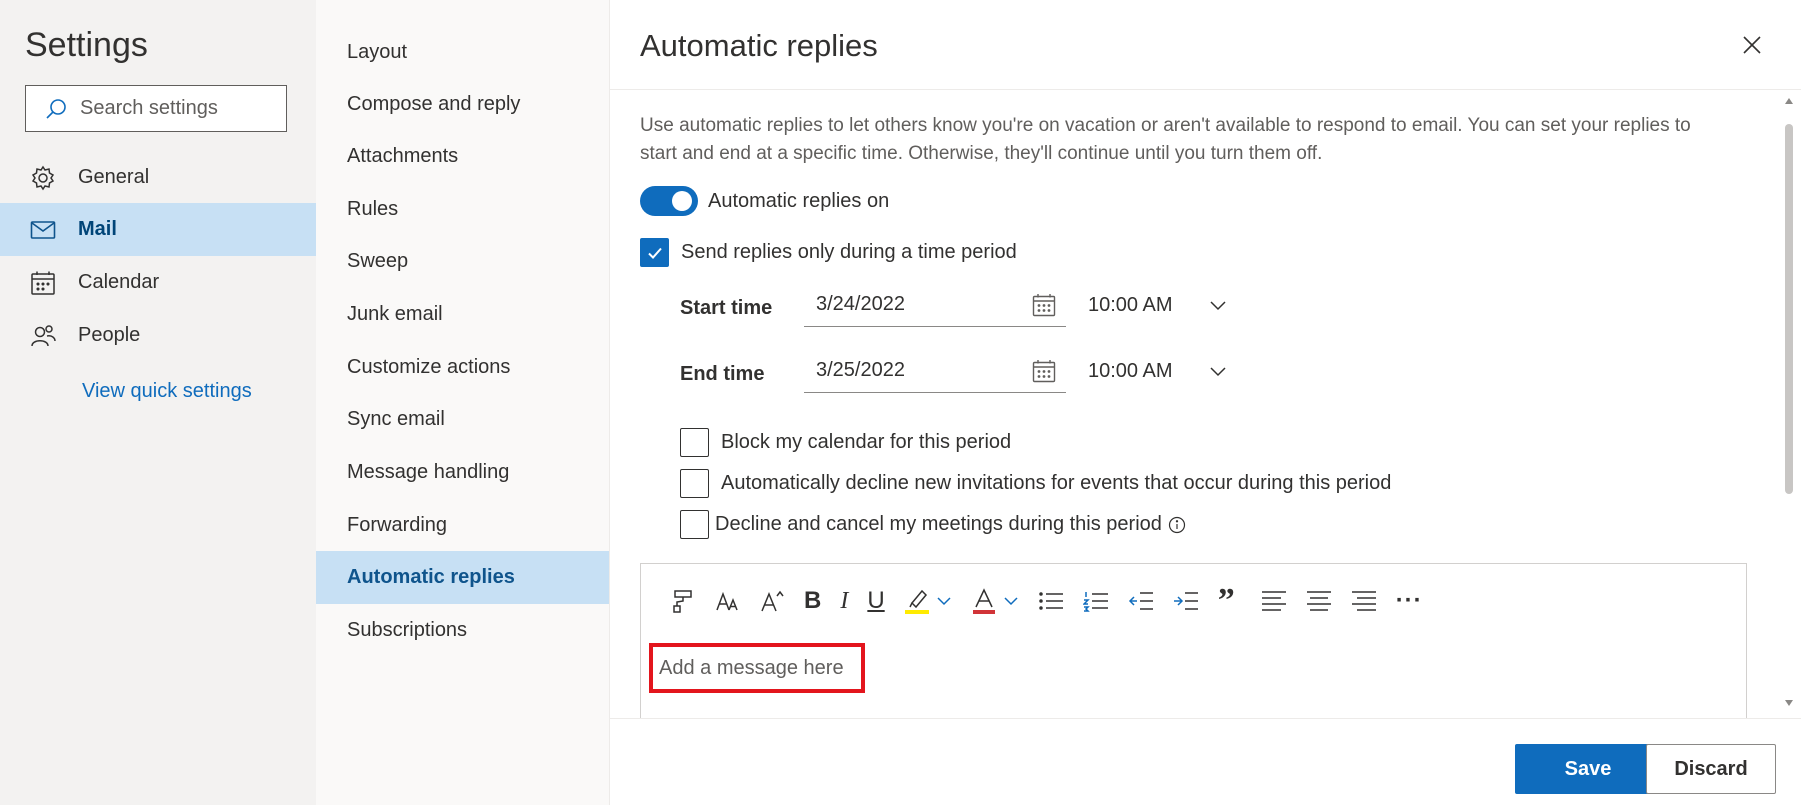 Image resolution: width=1801 pixels, height=805 pixels. What do you see at coordinates (158, 335) in the screenshot?
I see `nav-people: People` at bounding box center [158, 335].